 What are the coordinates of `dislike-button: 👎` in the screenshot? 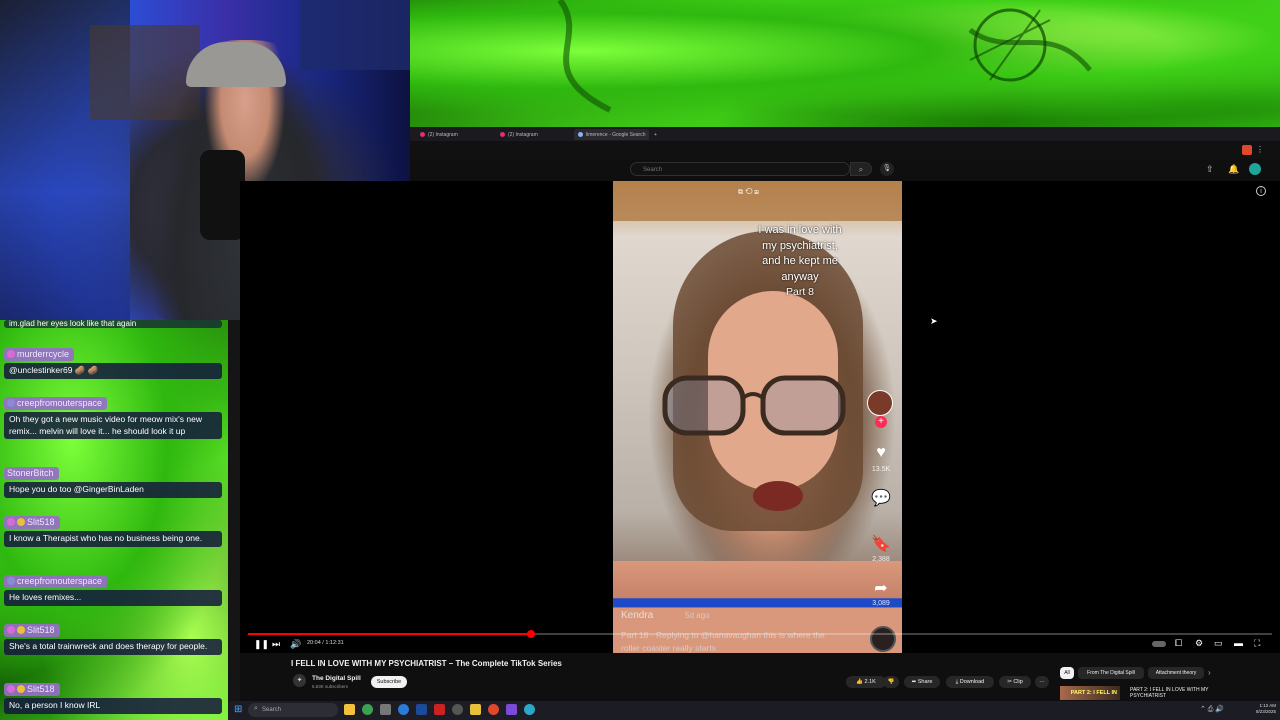 It's located at (891, 682).